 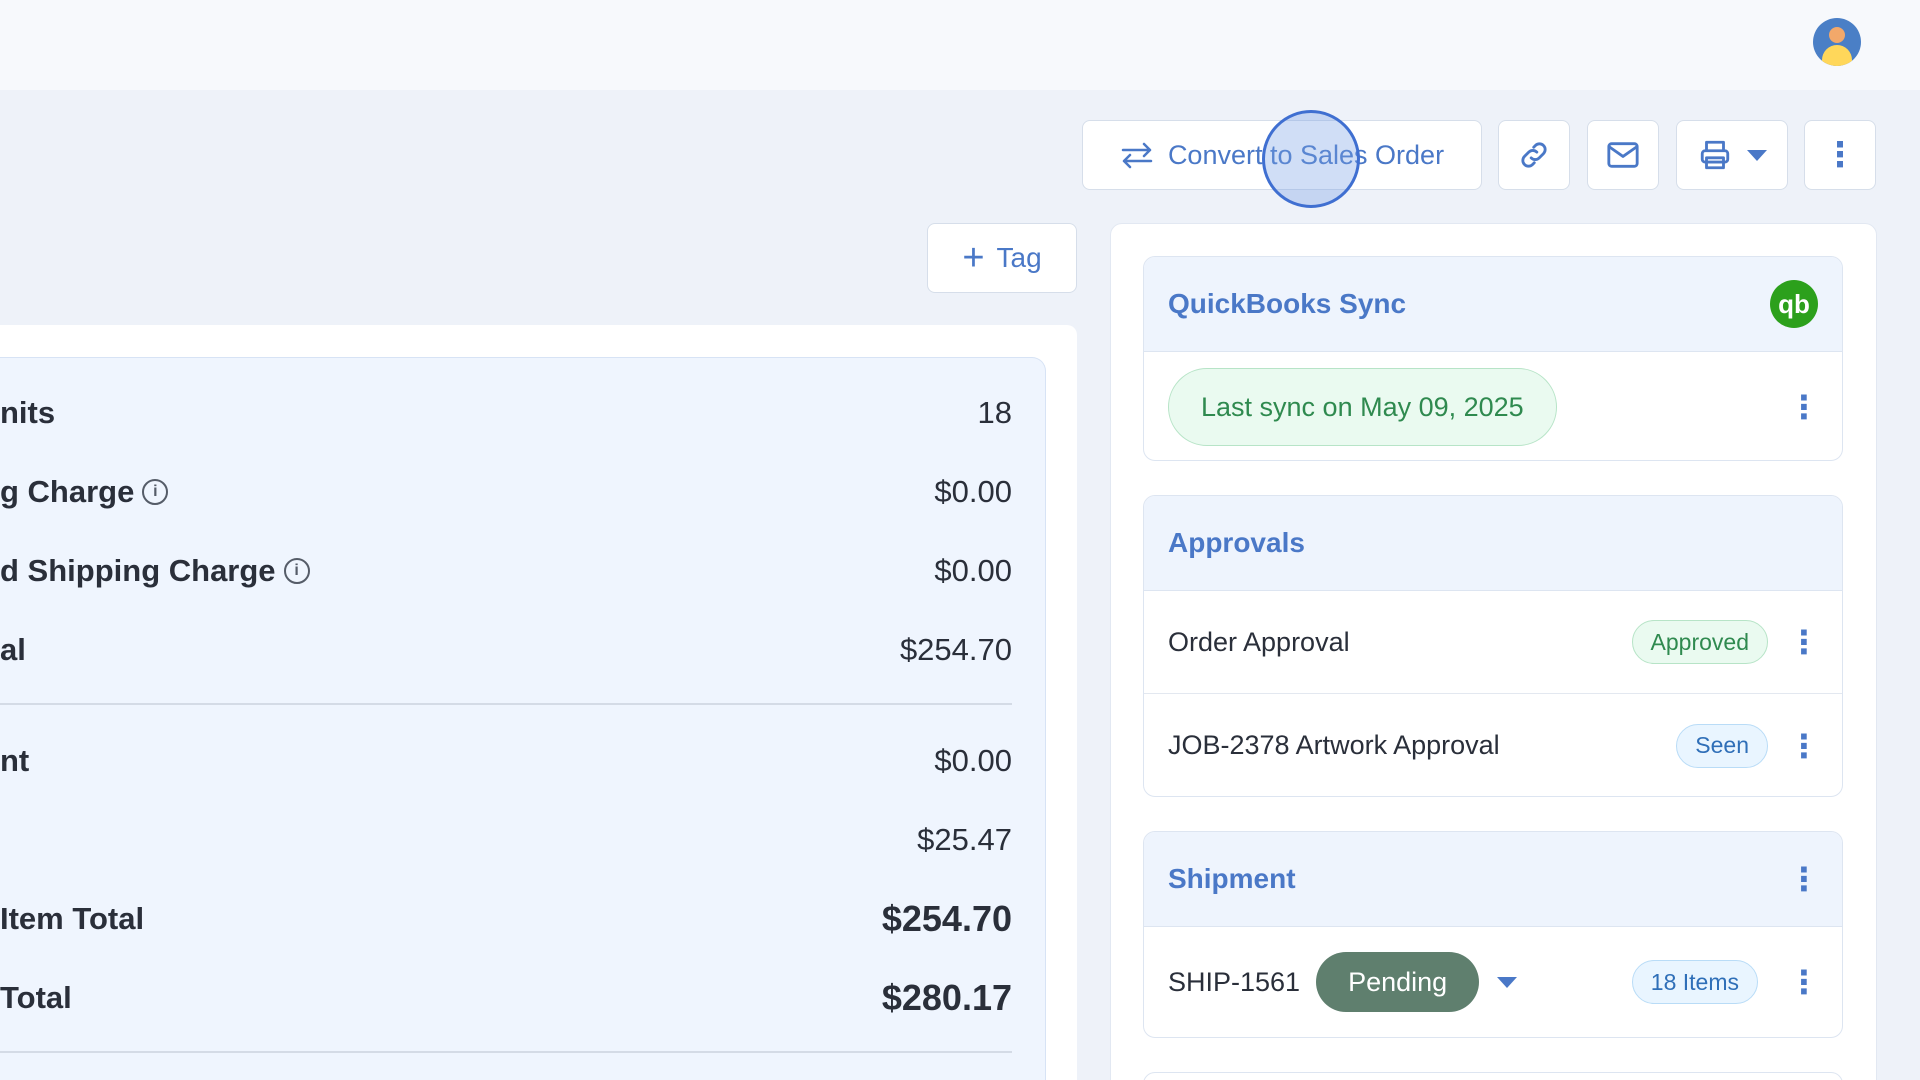 I want to click on items-count-badge: 18 Items, so click(x=1694, y=982).